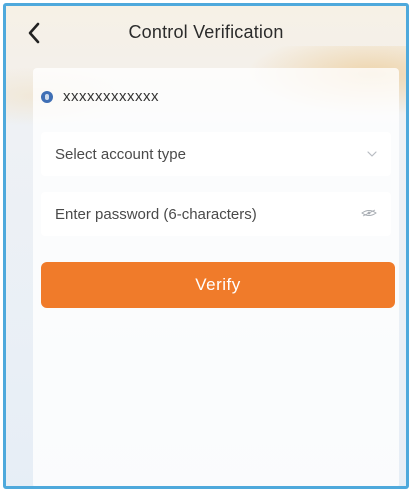 The height and width of the screenshot is (498, 418). I want to click on verify-button: Verify, so click(218, 285).